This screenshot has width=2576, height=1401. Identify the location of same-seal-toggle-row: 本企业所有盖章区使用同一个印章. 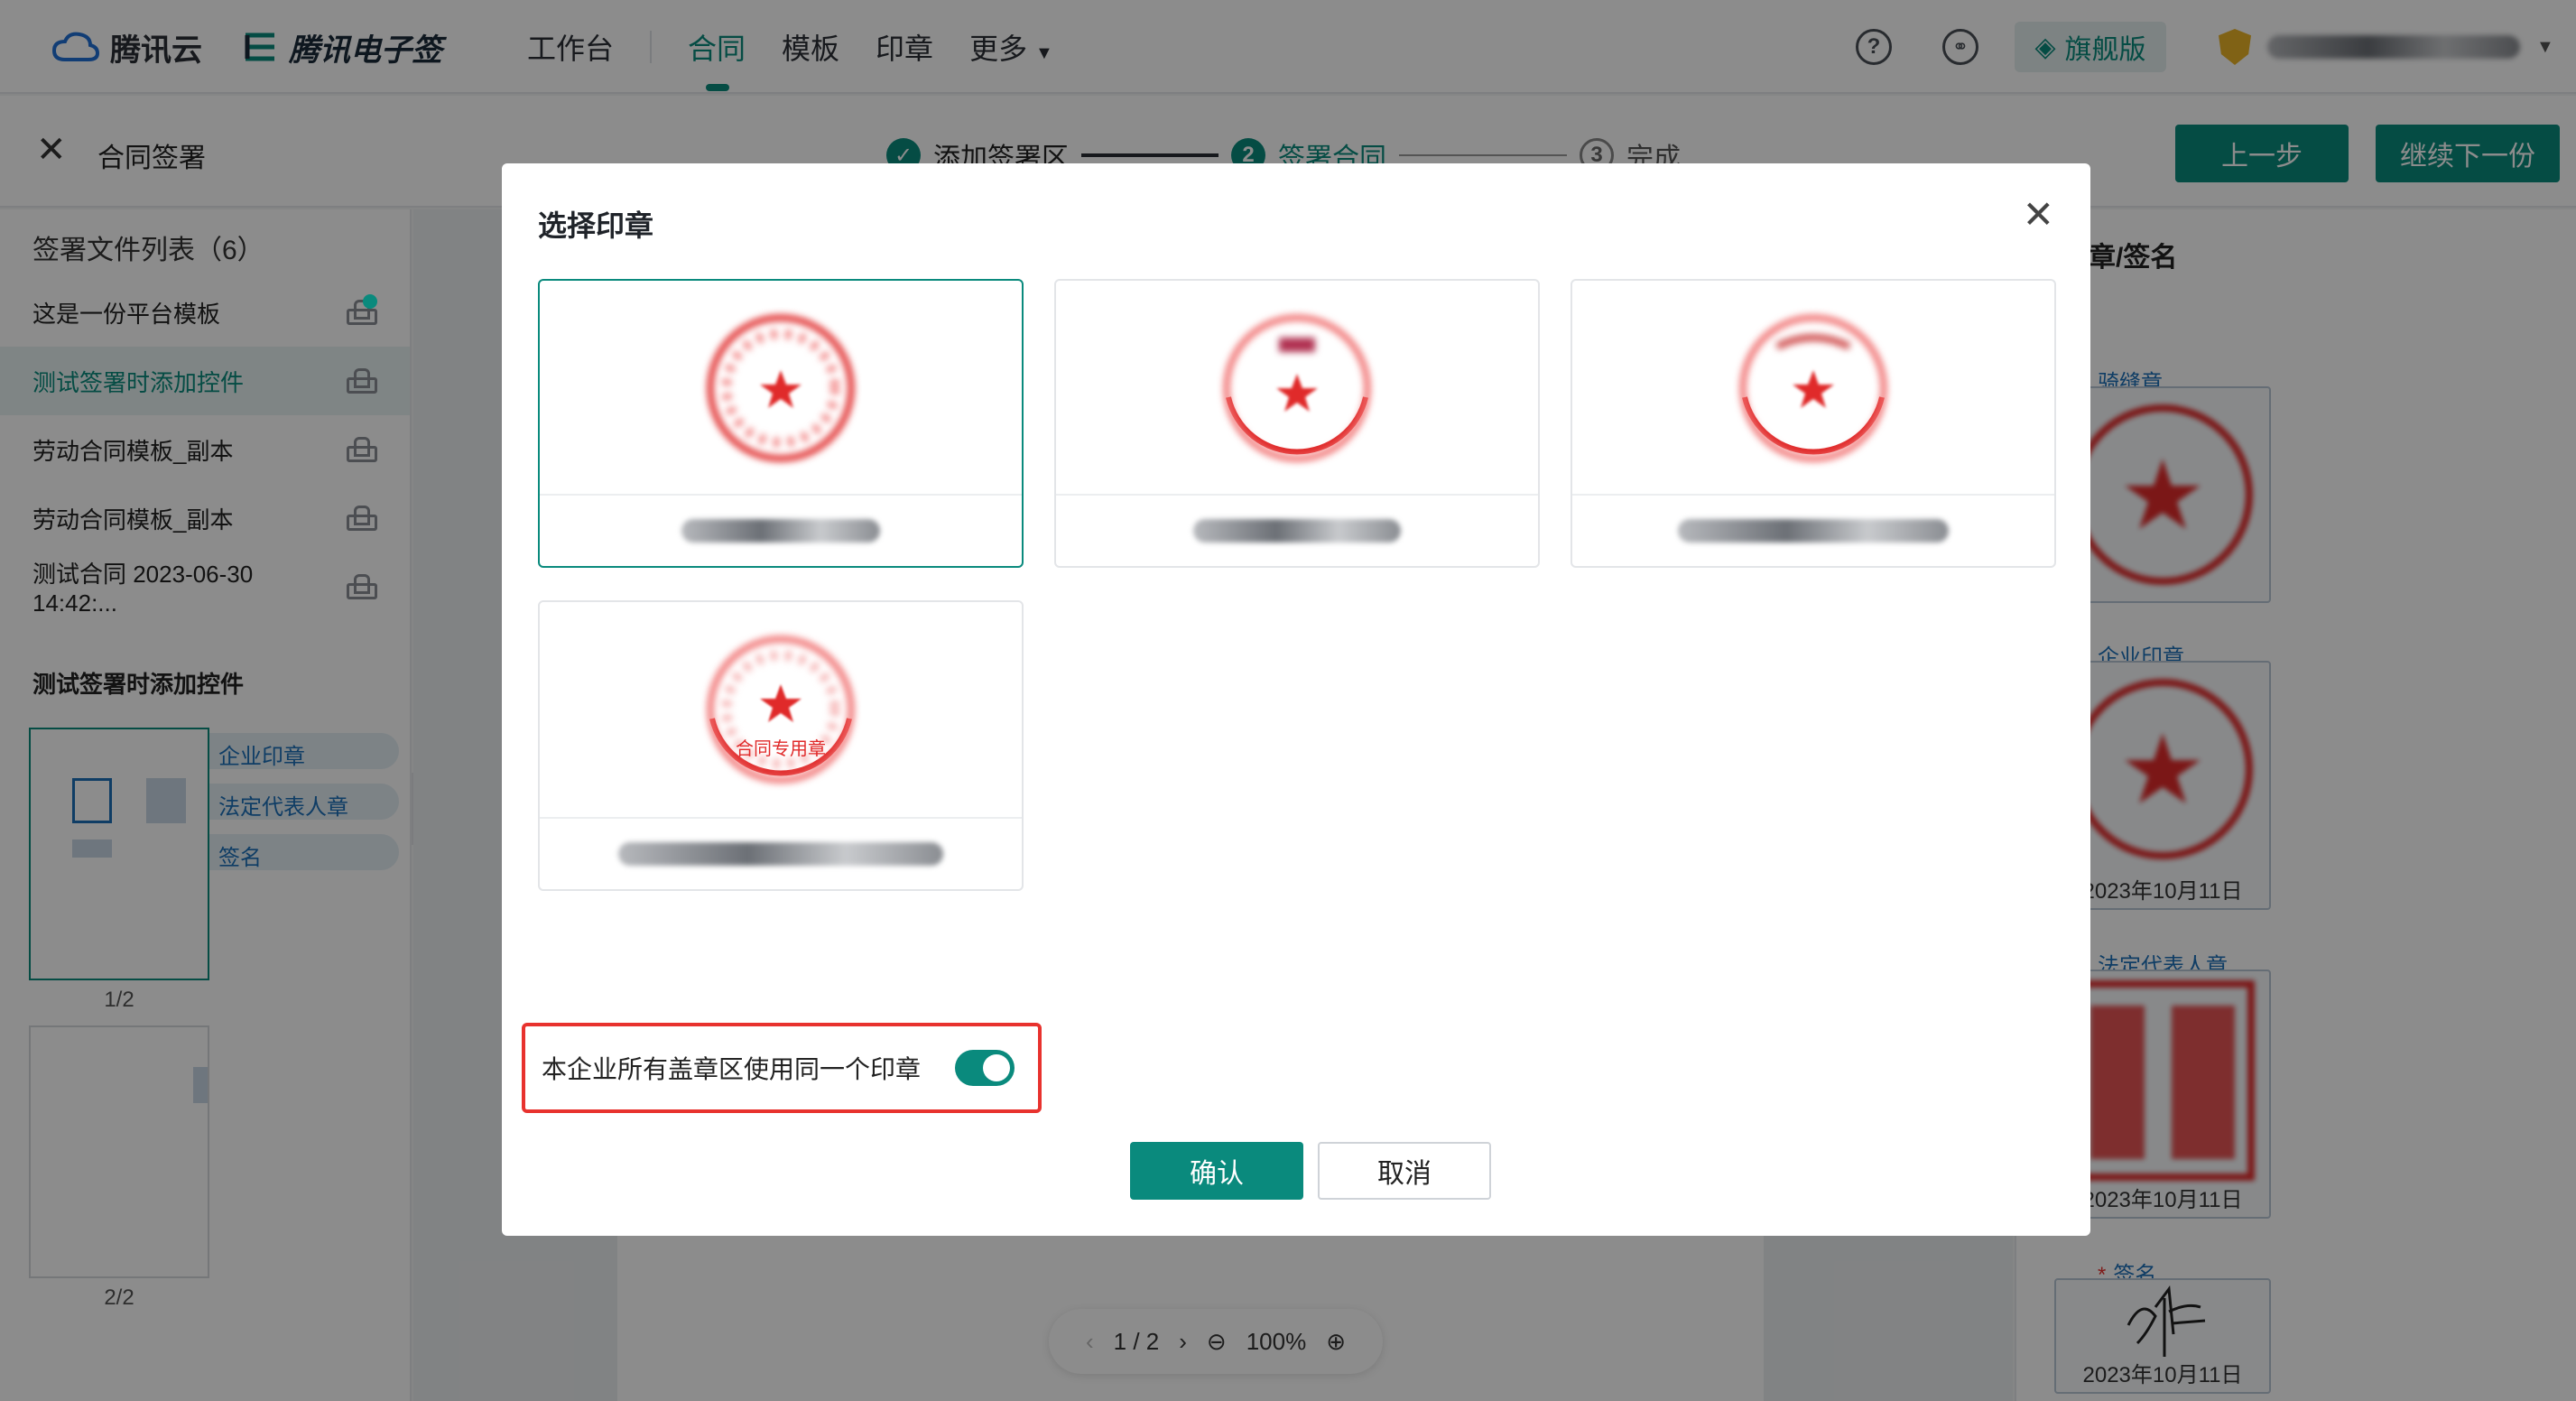
(782, 1068).